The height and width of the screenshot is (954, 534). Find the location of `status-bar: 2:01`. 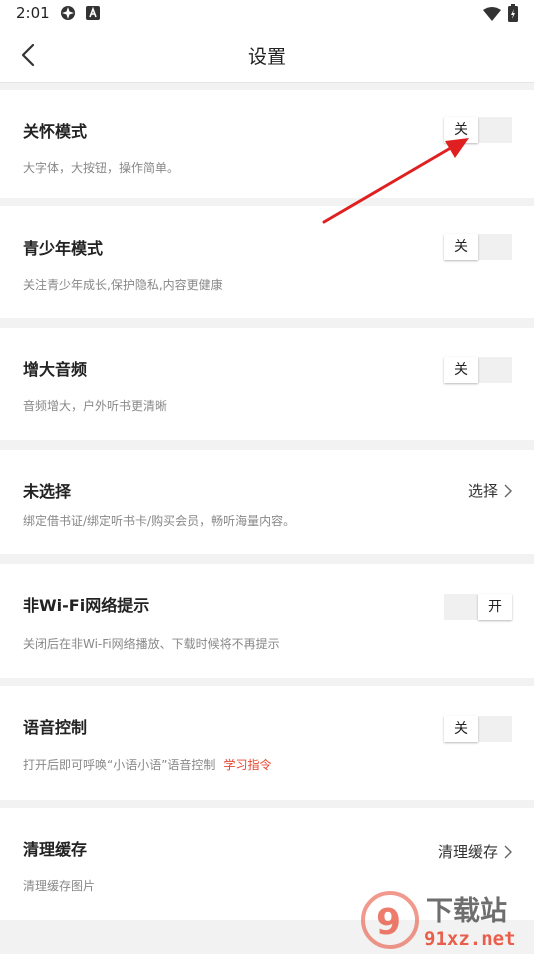

status-bar: 2:01 is located at coordinates (267, 14).